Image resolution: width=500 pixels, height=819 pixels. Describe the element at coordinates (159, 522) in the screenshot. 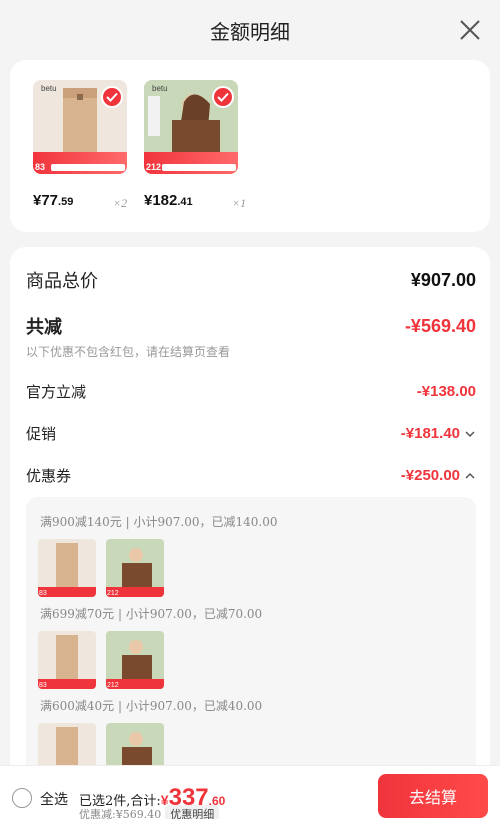

I see `coupon-rule: 满900减140元 | 小计907.00，已减140.00` at that location.